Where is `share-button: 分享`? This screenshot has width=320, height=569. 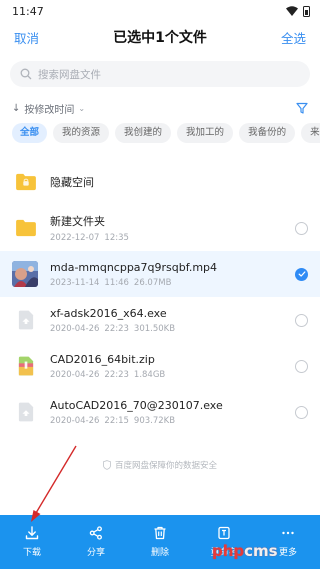 share-button: 分享 is located at coordinates (96, 542).